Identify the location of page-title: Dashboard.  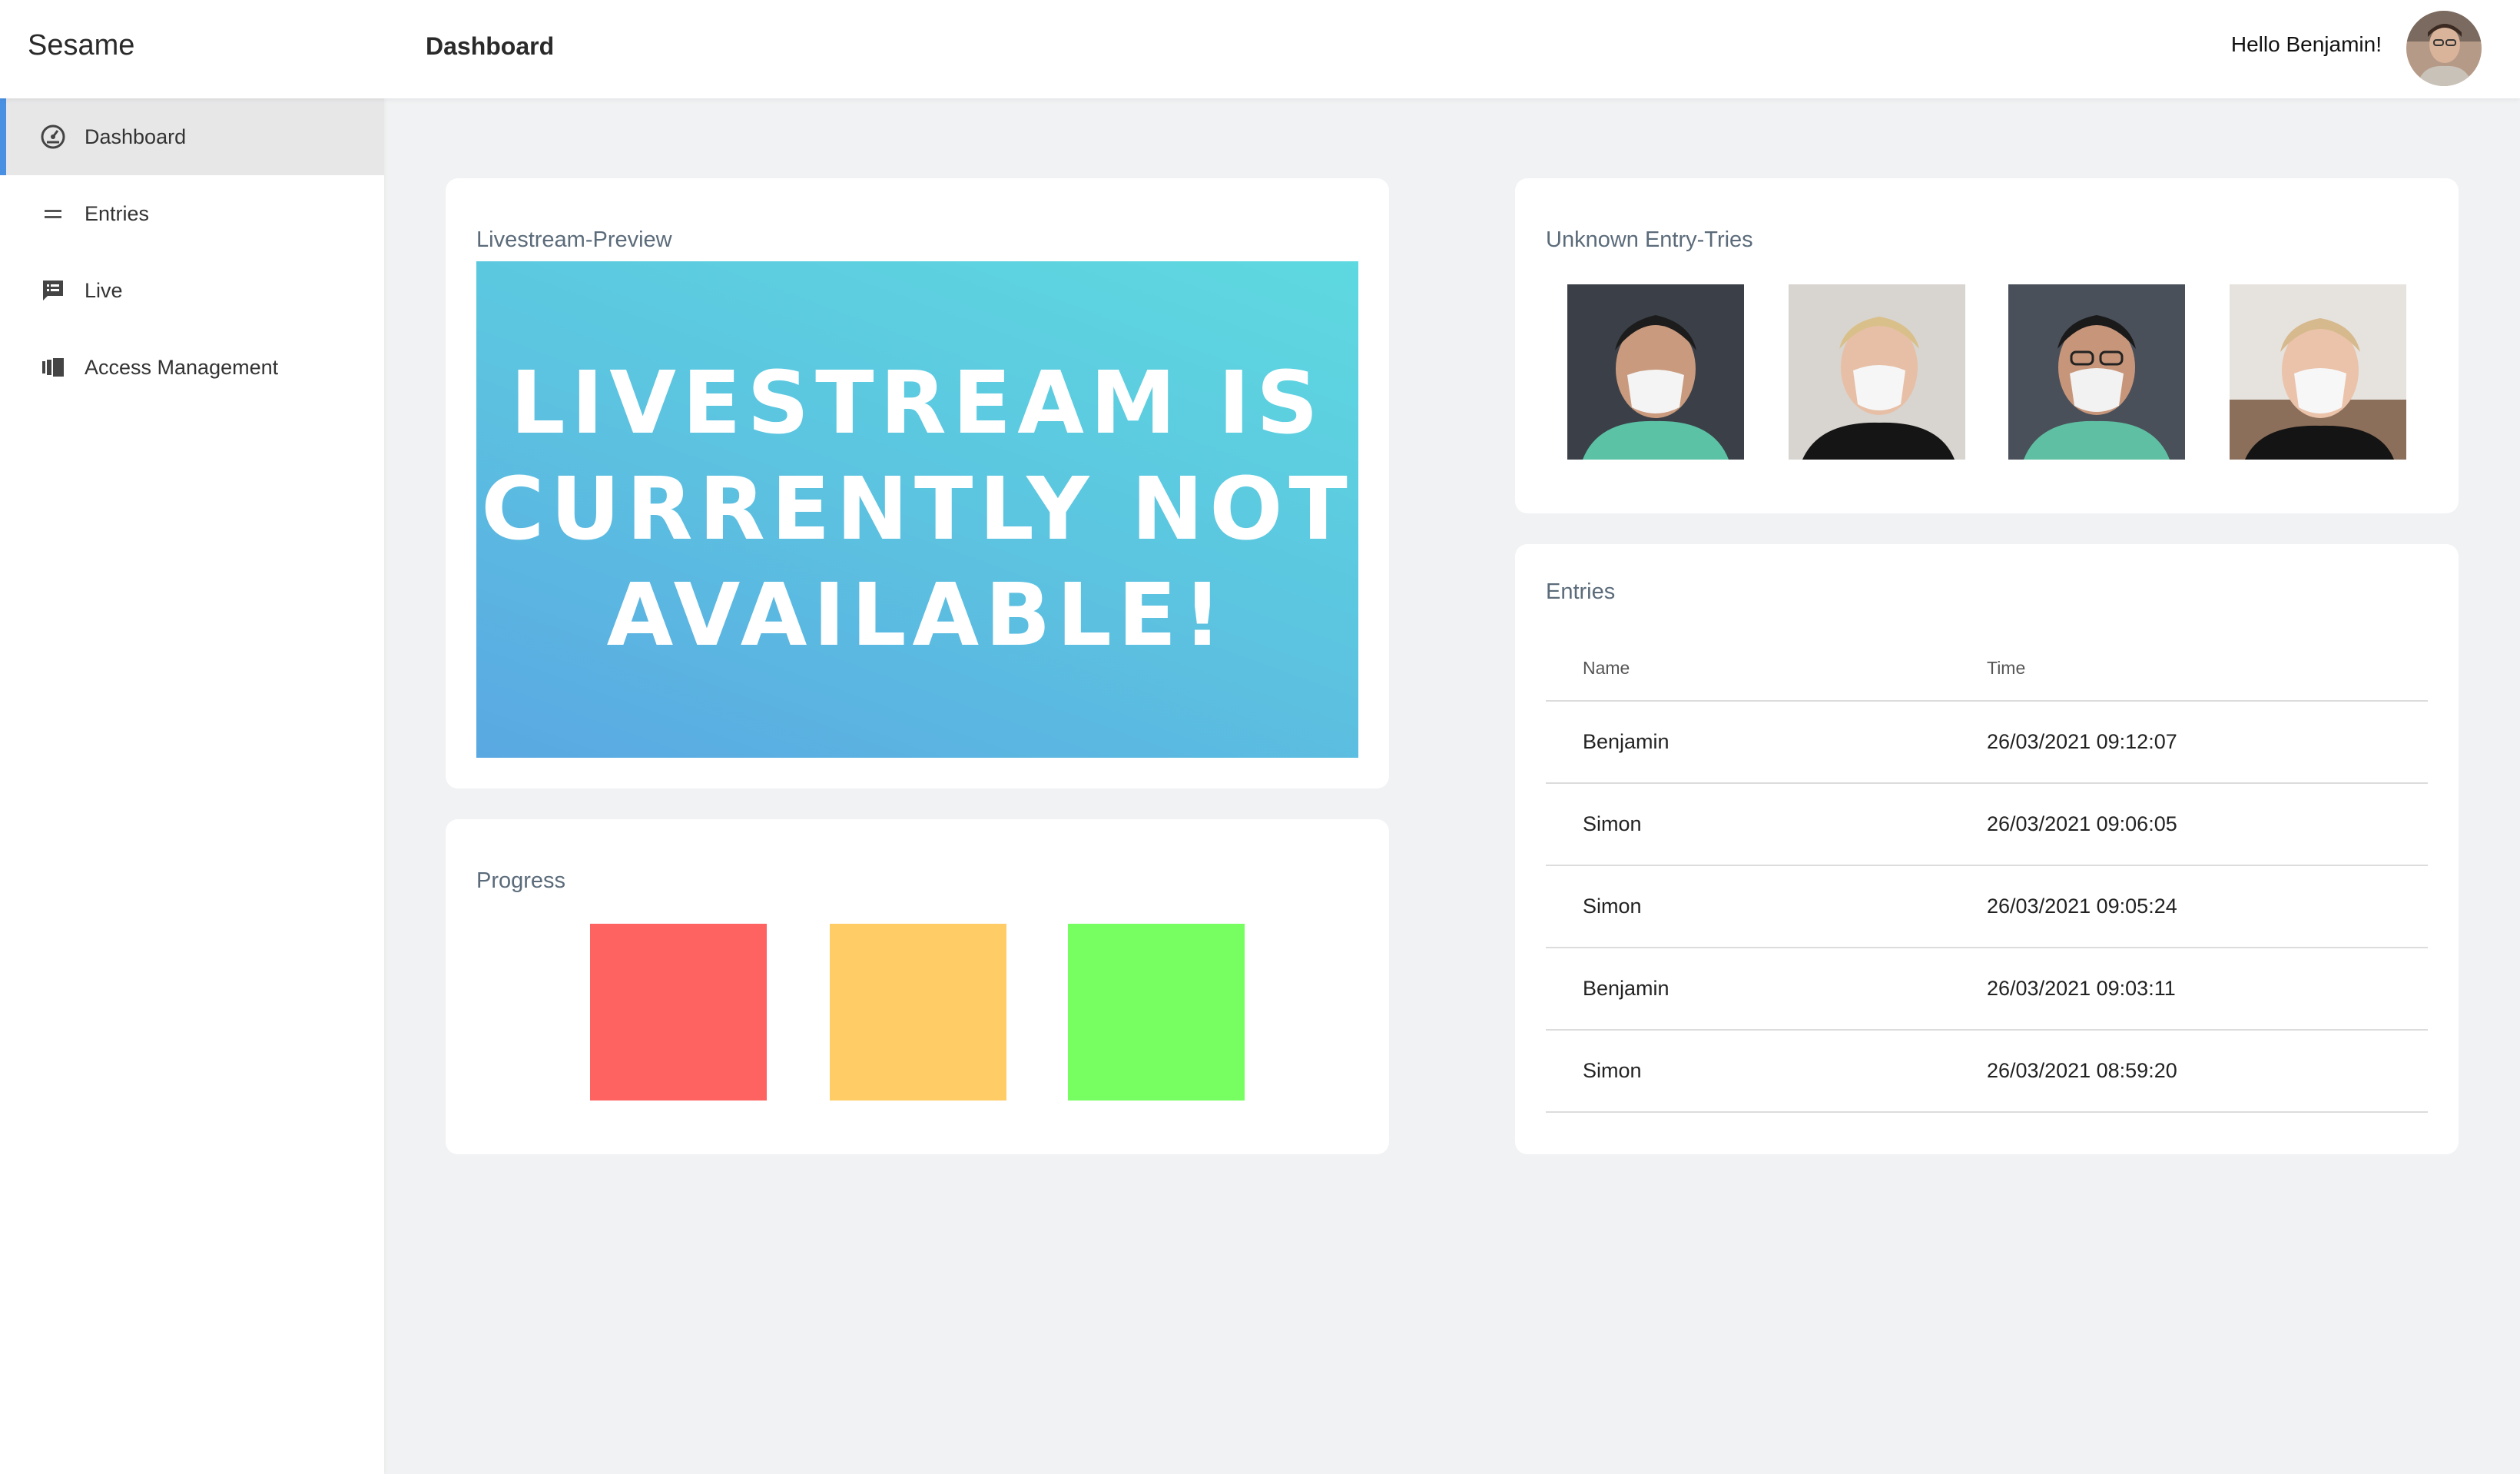
(490, 46).